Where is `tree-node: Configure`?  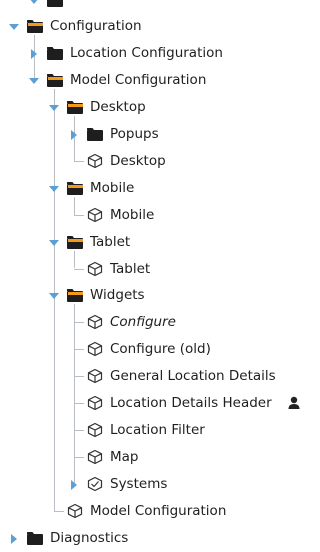 tree-node: Configure is located at coordinates (150, 322).